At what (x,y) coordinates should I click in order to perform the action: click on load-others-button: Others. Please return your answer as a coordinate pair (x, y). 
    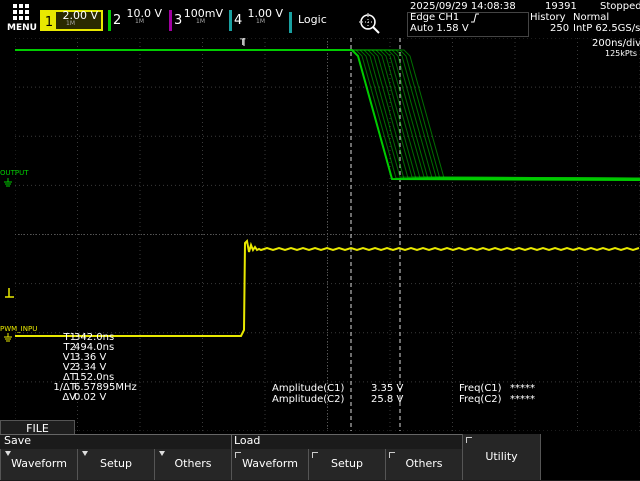
    Looking at the image, I should click on (423, 464).